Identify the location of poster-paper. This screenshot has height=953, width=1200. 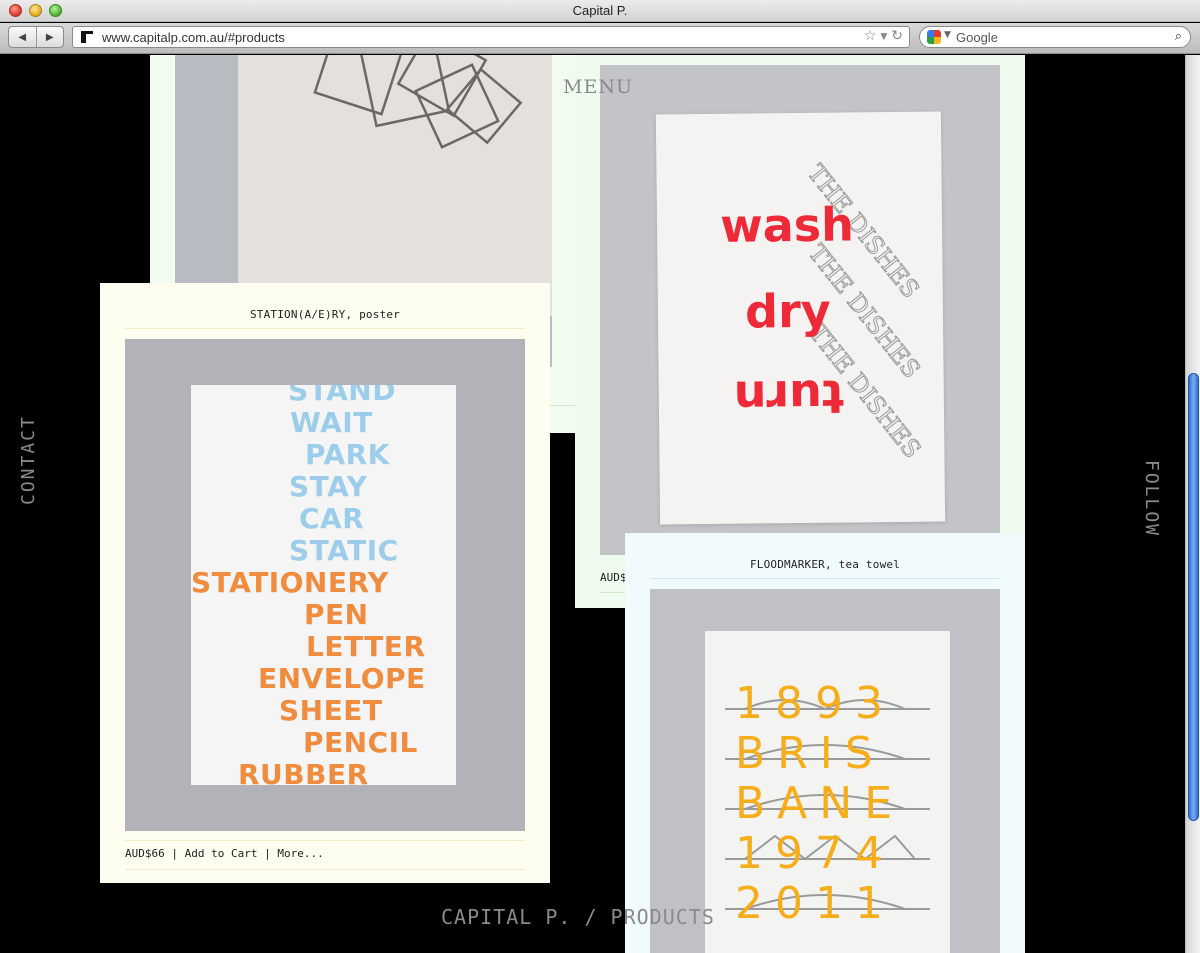
(395, 185).